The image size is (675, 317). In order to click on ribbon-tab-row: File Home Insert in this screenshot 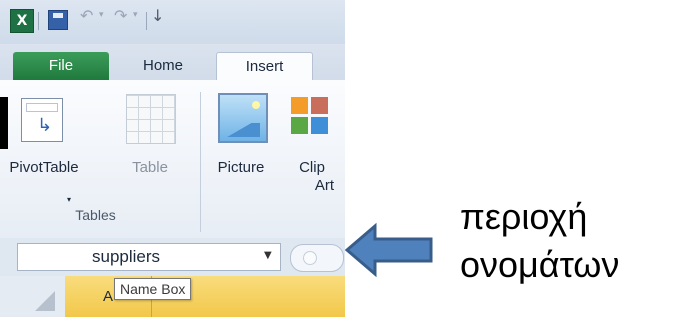, I will do `click(172, 63)`.